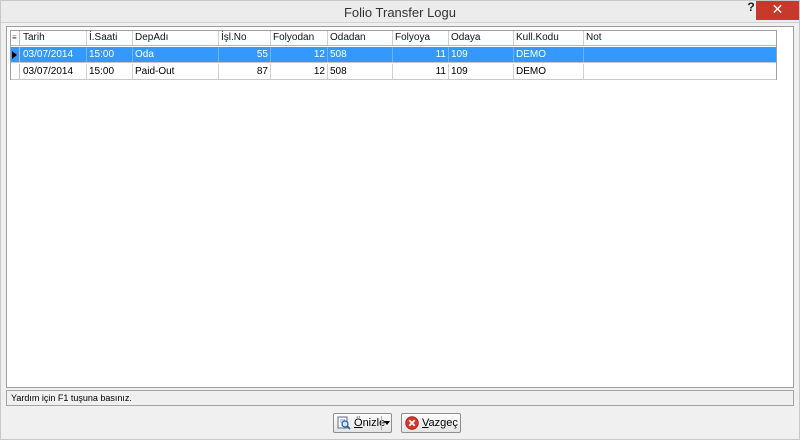  I want to click on column-menu-icon: ≡, so click(14, 37).